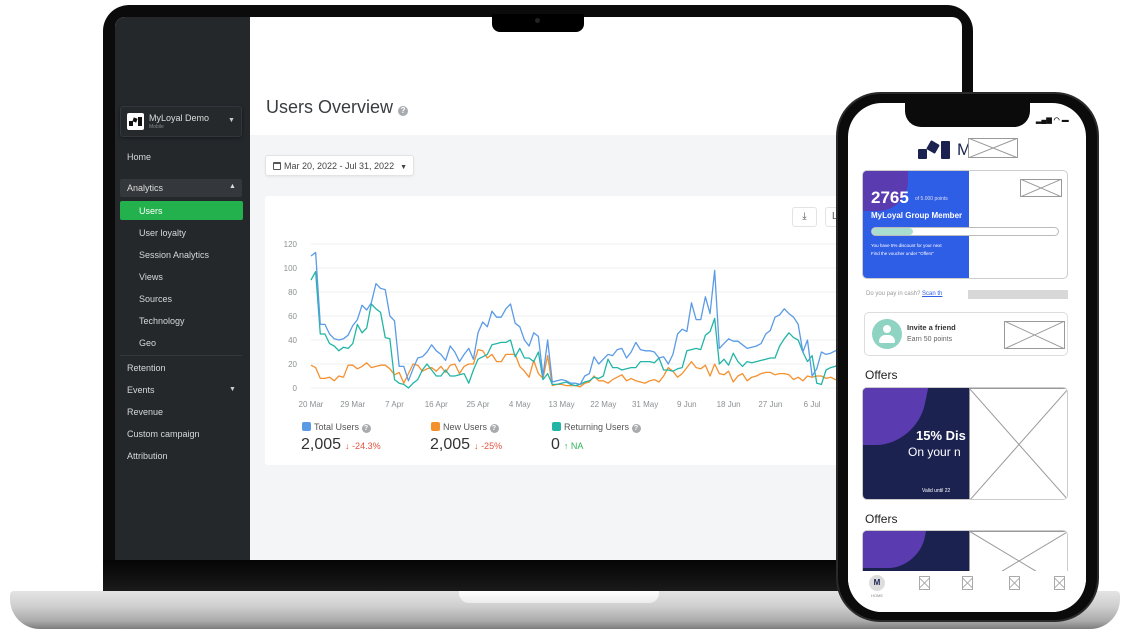 The image size is (1122, 634). What do you see at coordinates (555, 444) in the screenshot?
I see `metric-number: 0` at bounding box center [555, 444].